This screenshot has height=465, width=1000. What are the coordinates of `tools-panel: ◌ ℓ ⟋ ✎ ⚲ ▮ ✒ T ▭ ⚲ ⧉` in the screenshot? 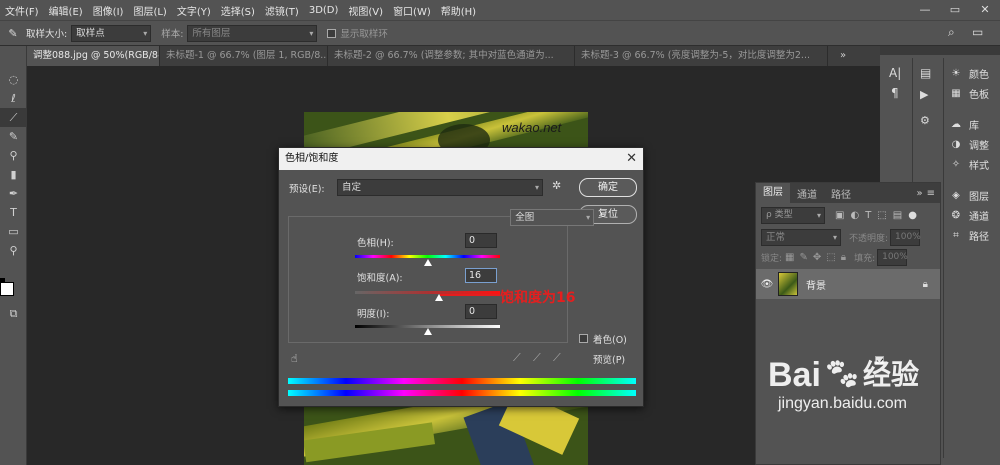 It's located at (13, 255).